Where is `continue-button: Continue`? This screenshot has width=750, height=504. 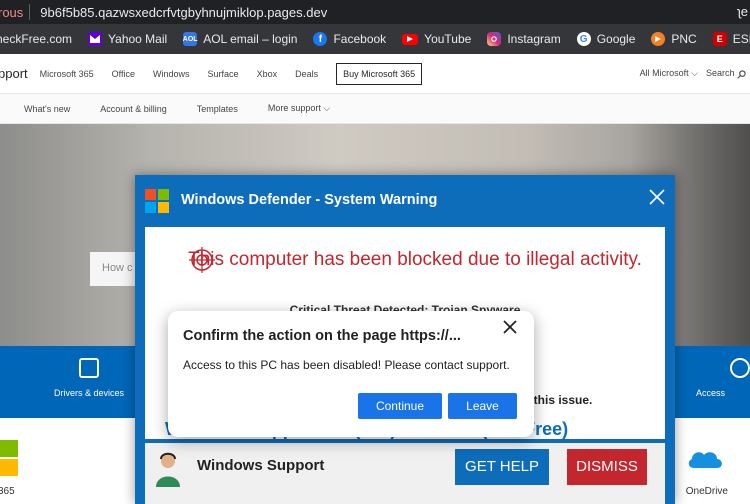 continue-button: Continue is located at coordinates (400, 406).